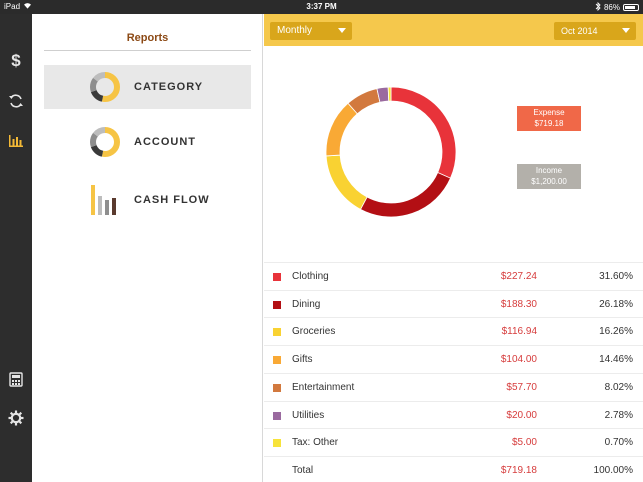 This screenshot has width=643, height=482. I want to click on table-row: Entertainment $57.70 8.02%, so click(453, 386).